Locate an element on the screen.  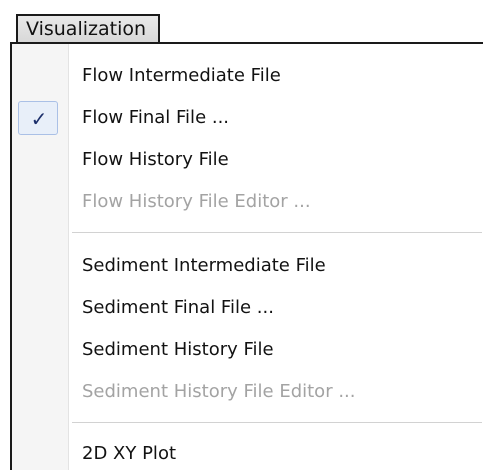
menu-item-label: Sediment History File is located at coordinates (178, 349).